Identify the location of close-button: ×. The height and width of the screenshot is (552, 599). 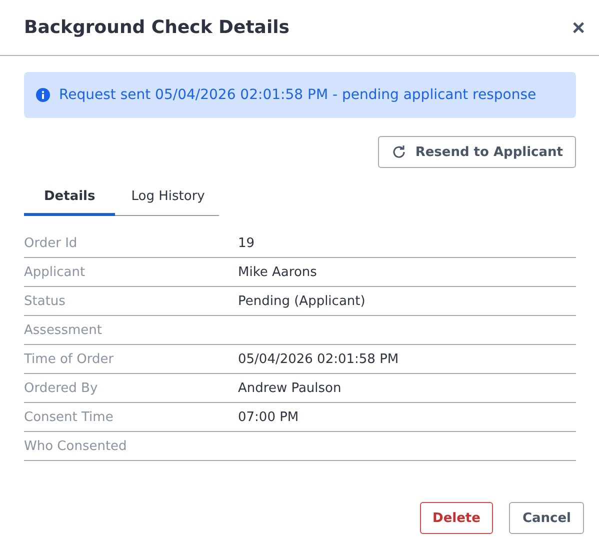
(578, 27).